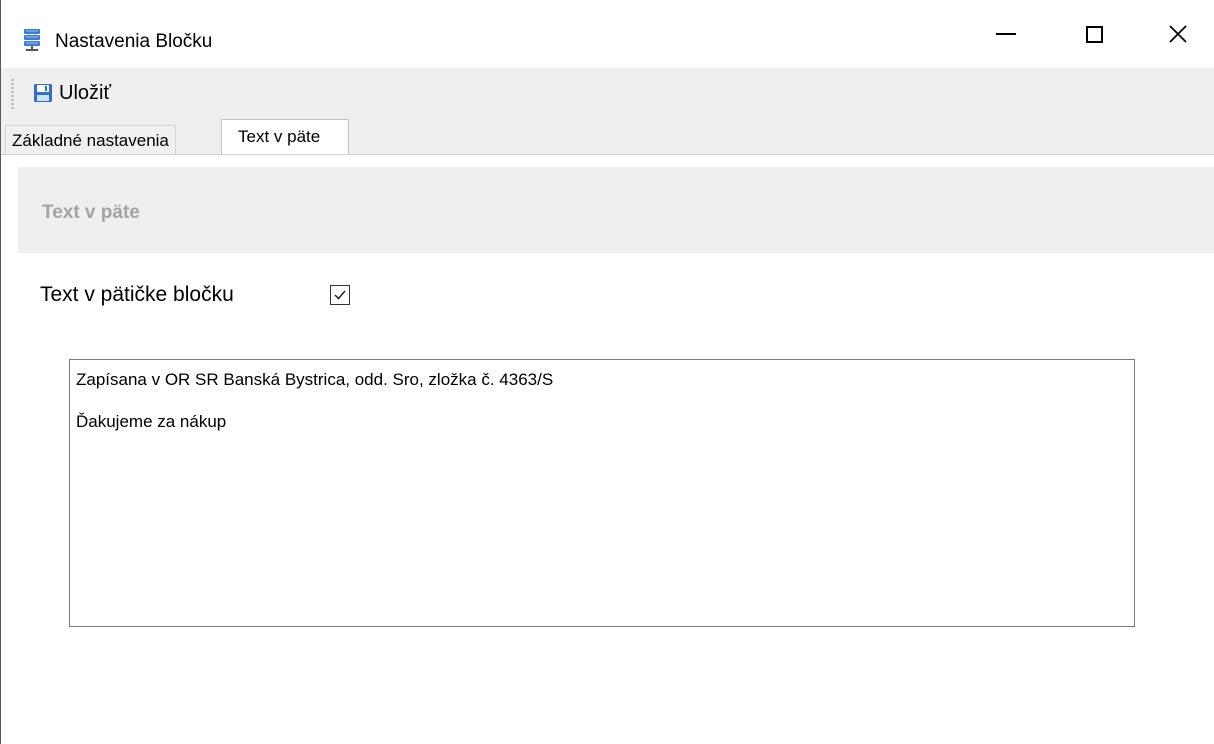 This screenshot has height=744, width=1214. What do you see at coordinates (90, 140) in the screenshot?
I see `tab-basic-settings: Základné nastavenia` at bounding box center [90, 140].